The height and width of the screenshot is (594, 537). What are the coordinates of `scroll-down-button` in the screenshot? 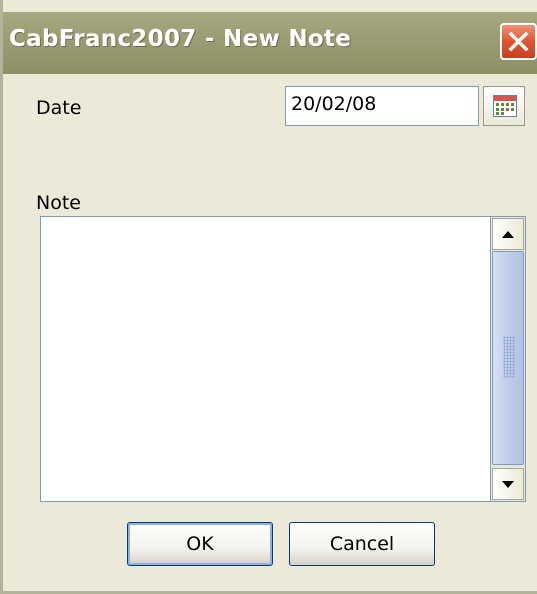 It's located at (508, 484).